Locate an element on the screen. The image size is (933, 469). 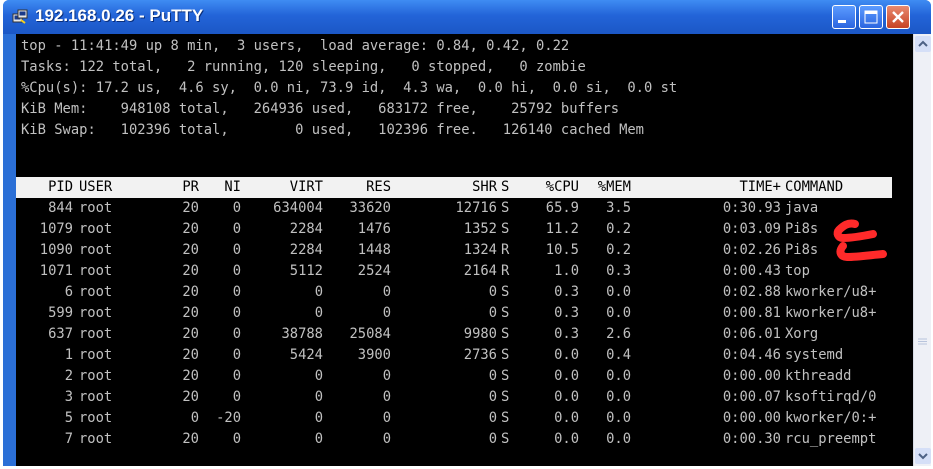
vertical-scrollbar is located at coordinates (922, 250).